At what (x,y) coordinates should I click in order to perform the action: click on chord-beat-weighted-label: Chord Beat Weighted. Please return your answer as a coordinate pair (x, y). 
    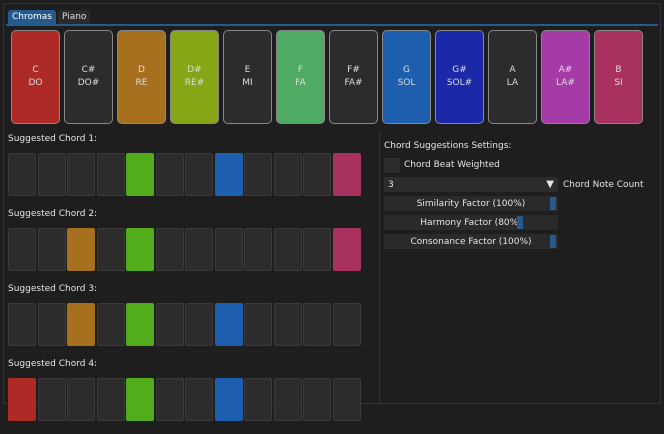
    Looking at the image, I should click on (452, 165).